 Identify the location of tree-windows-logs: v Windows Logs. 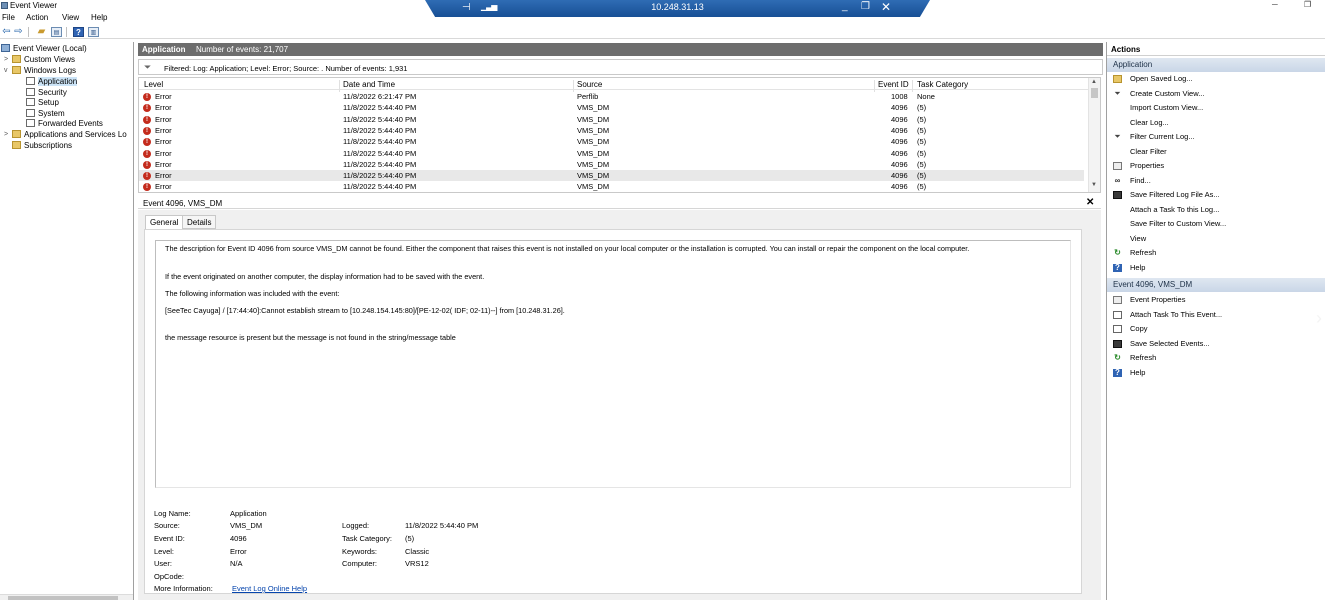
(40, 71).